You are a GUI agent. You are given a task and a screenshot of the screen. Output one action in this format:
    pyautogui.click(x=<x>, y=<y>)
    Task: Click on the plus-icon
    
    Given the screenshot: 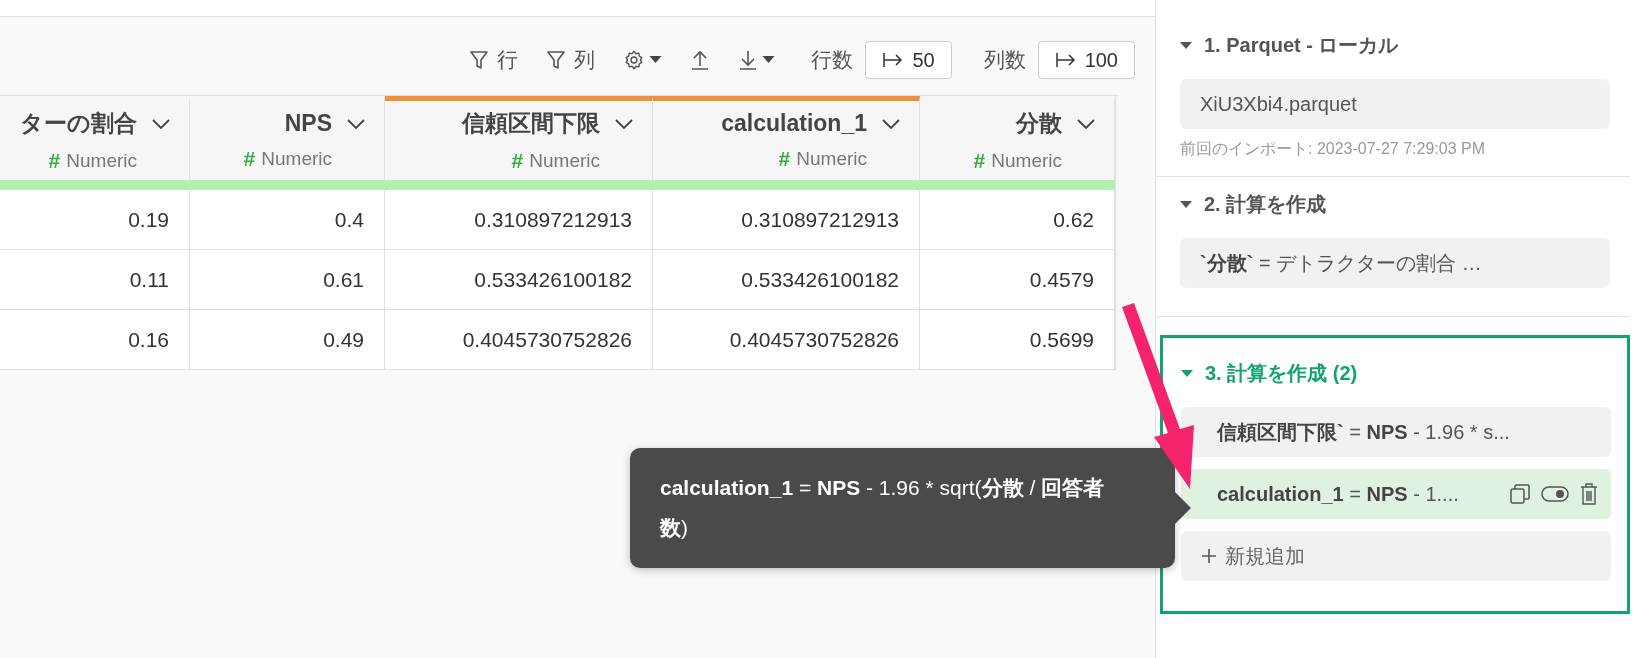 What is the action you would take?
    pyautogui.click(x=1209, y=556)
    